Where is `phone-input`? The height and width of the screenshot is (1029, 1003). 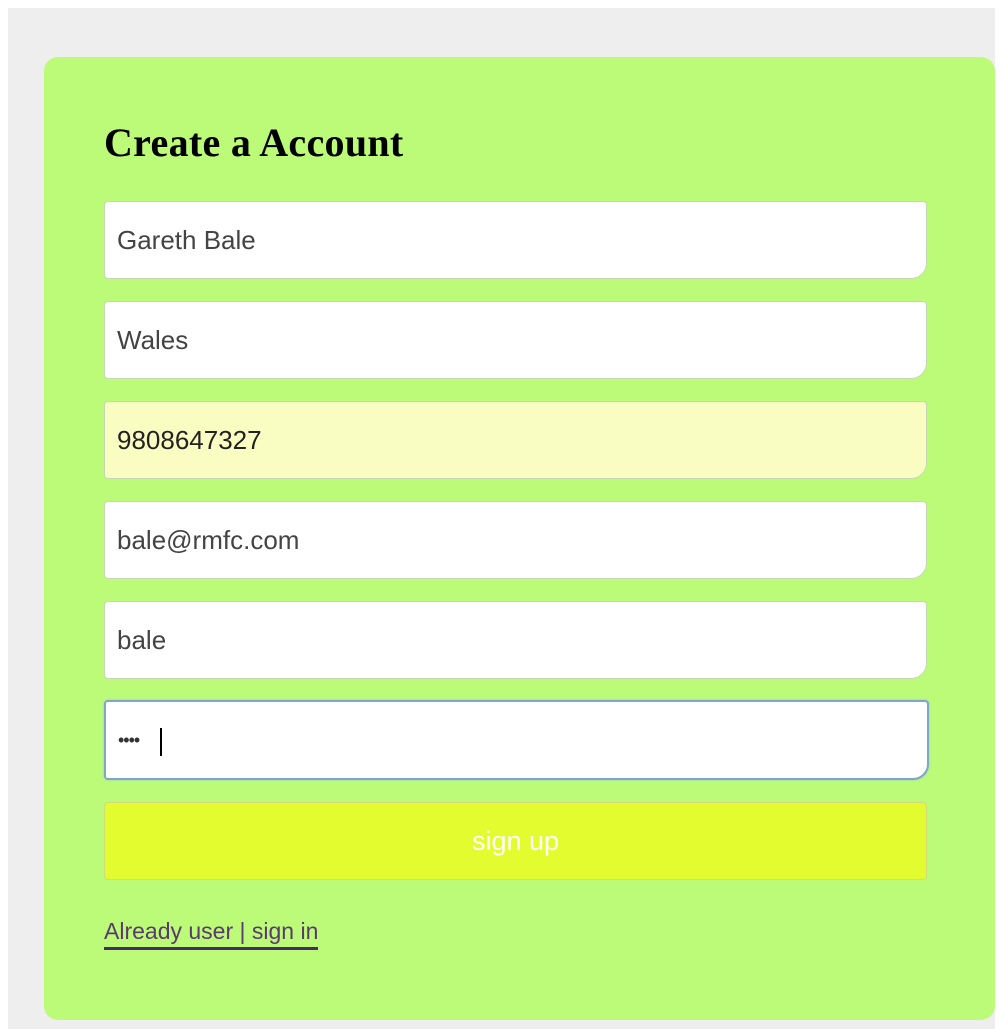
phone-input is located at coordinates (515, 440).